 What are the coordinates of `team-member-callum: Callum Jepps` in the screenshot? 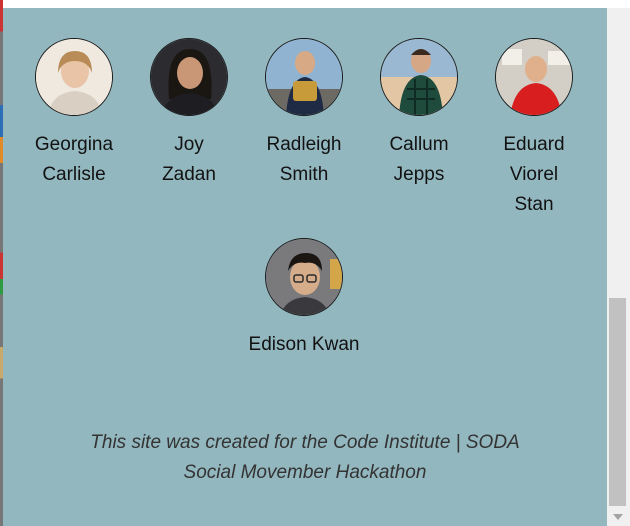 It's located at (419, 114).